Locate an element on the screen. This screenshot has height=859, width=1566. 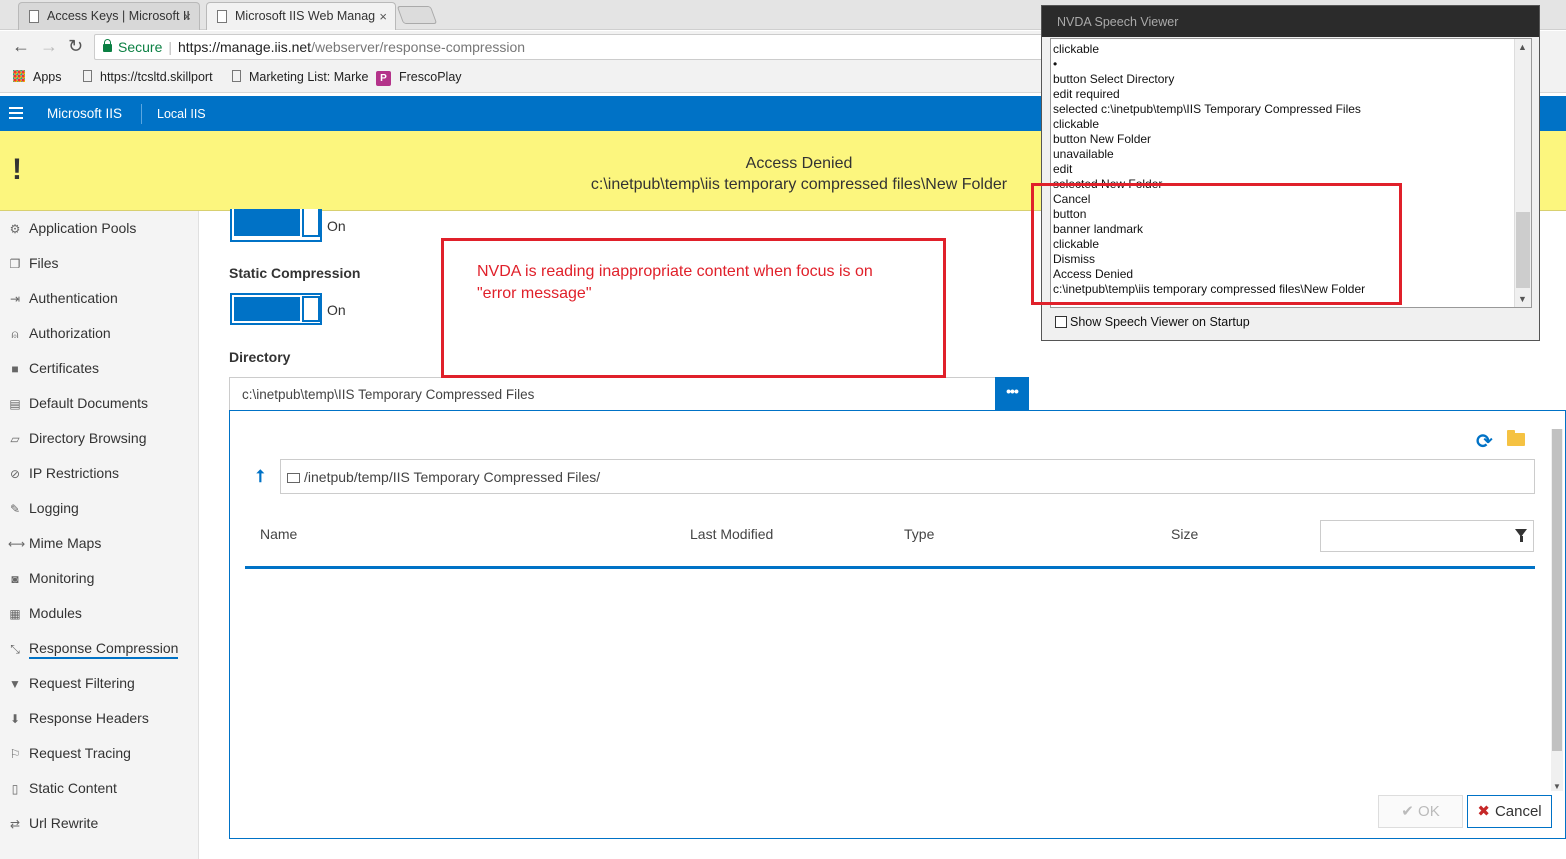
camera-icon: ◙ is located at coordinates (15, 579).